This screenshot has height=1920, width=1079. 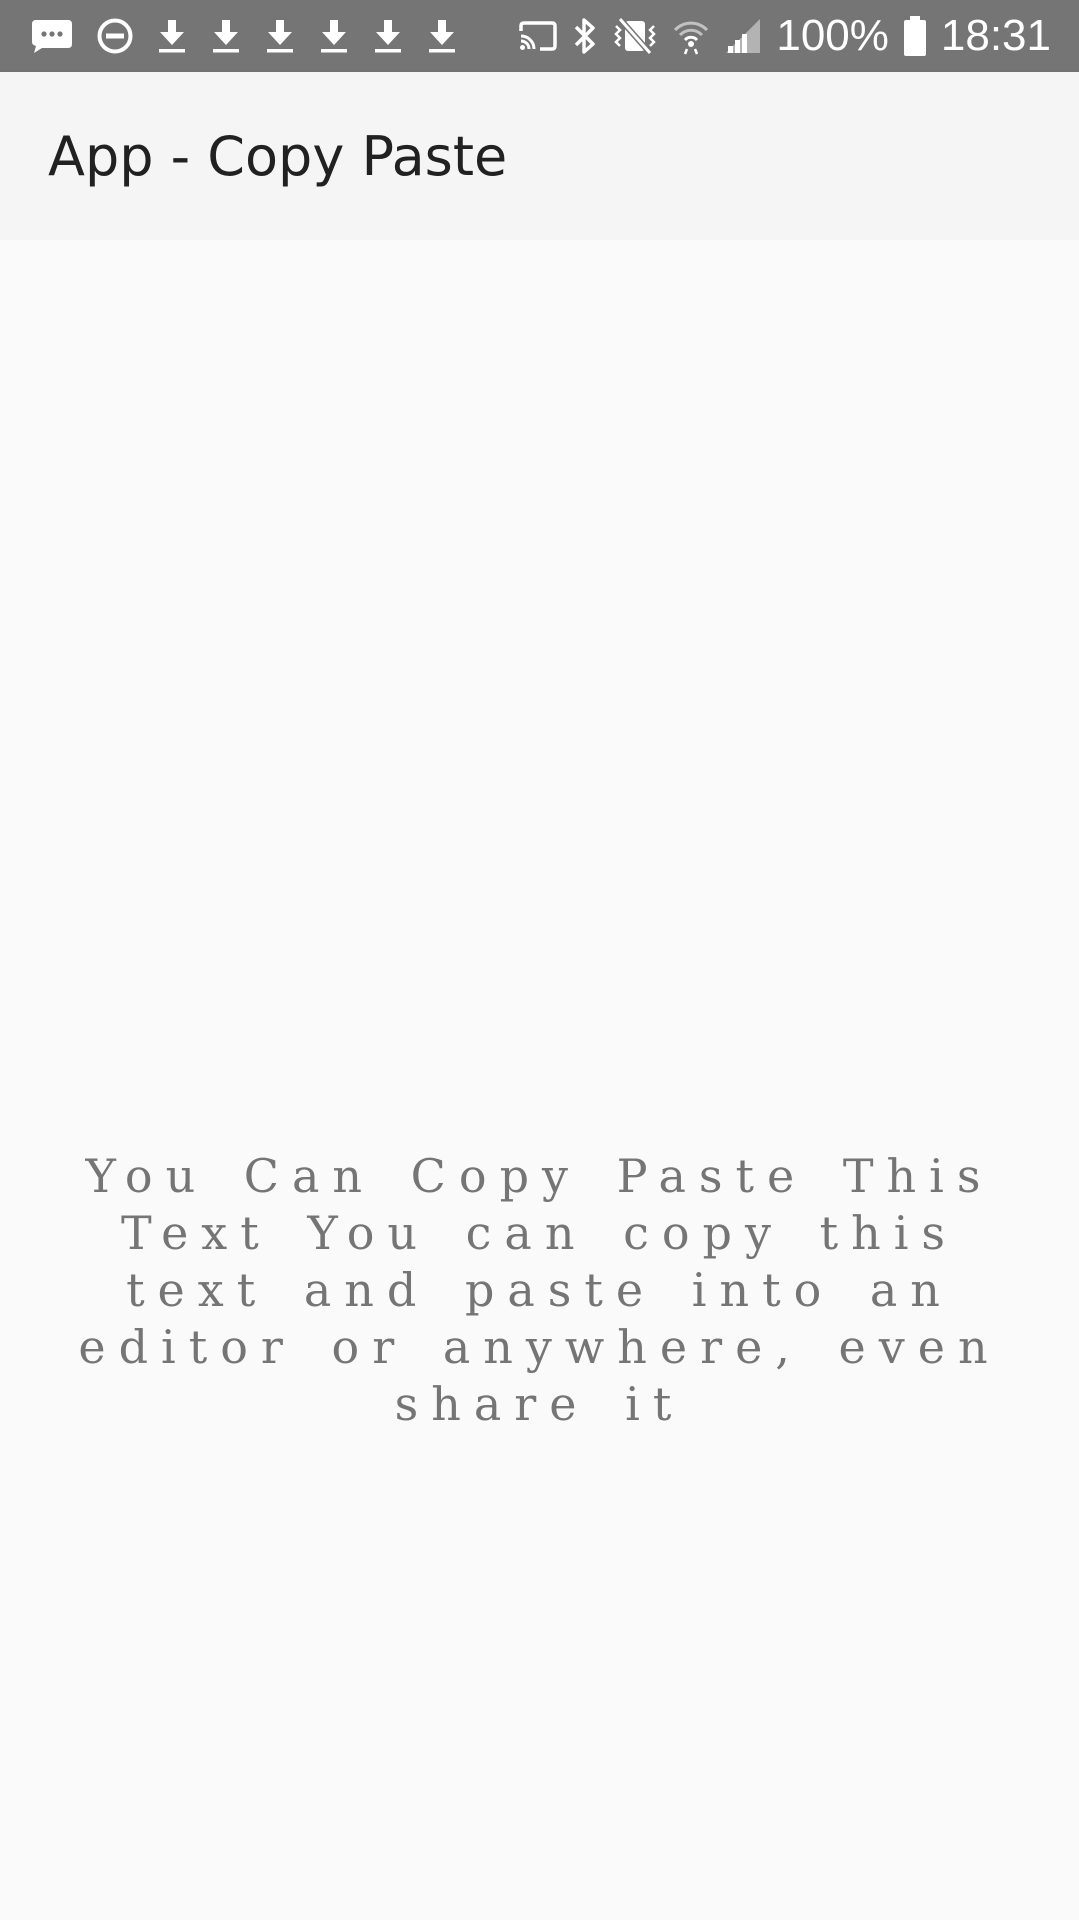 I want to click on status-bar-system: 100% 18:31, so click(x=784, y=36).